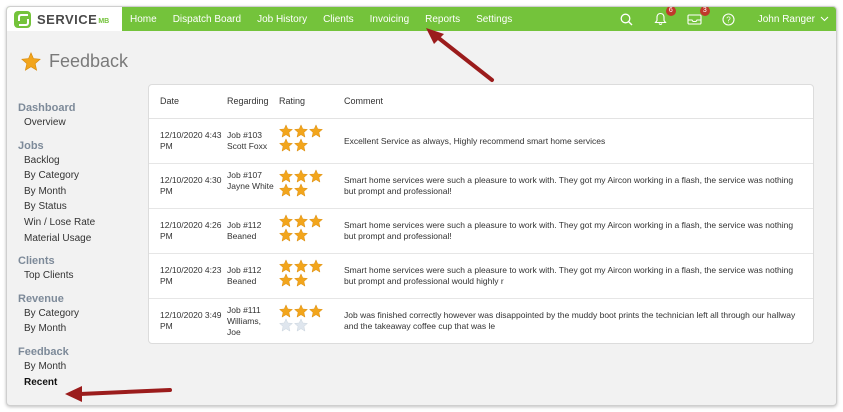 The width and height of the screenshot is (843, 412). Describe the element at coordinates (169, 101) in the screenshot. I see `column-header-date: Date` at that location.